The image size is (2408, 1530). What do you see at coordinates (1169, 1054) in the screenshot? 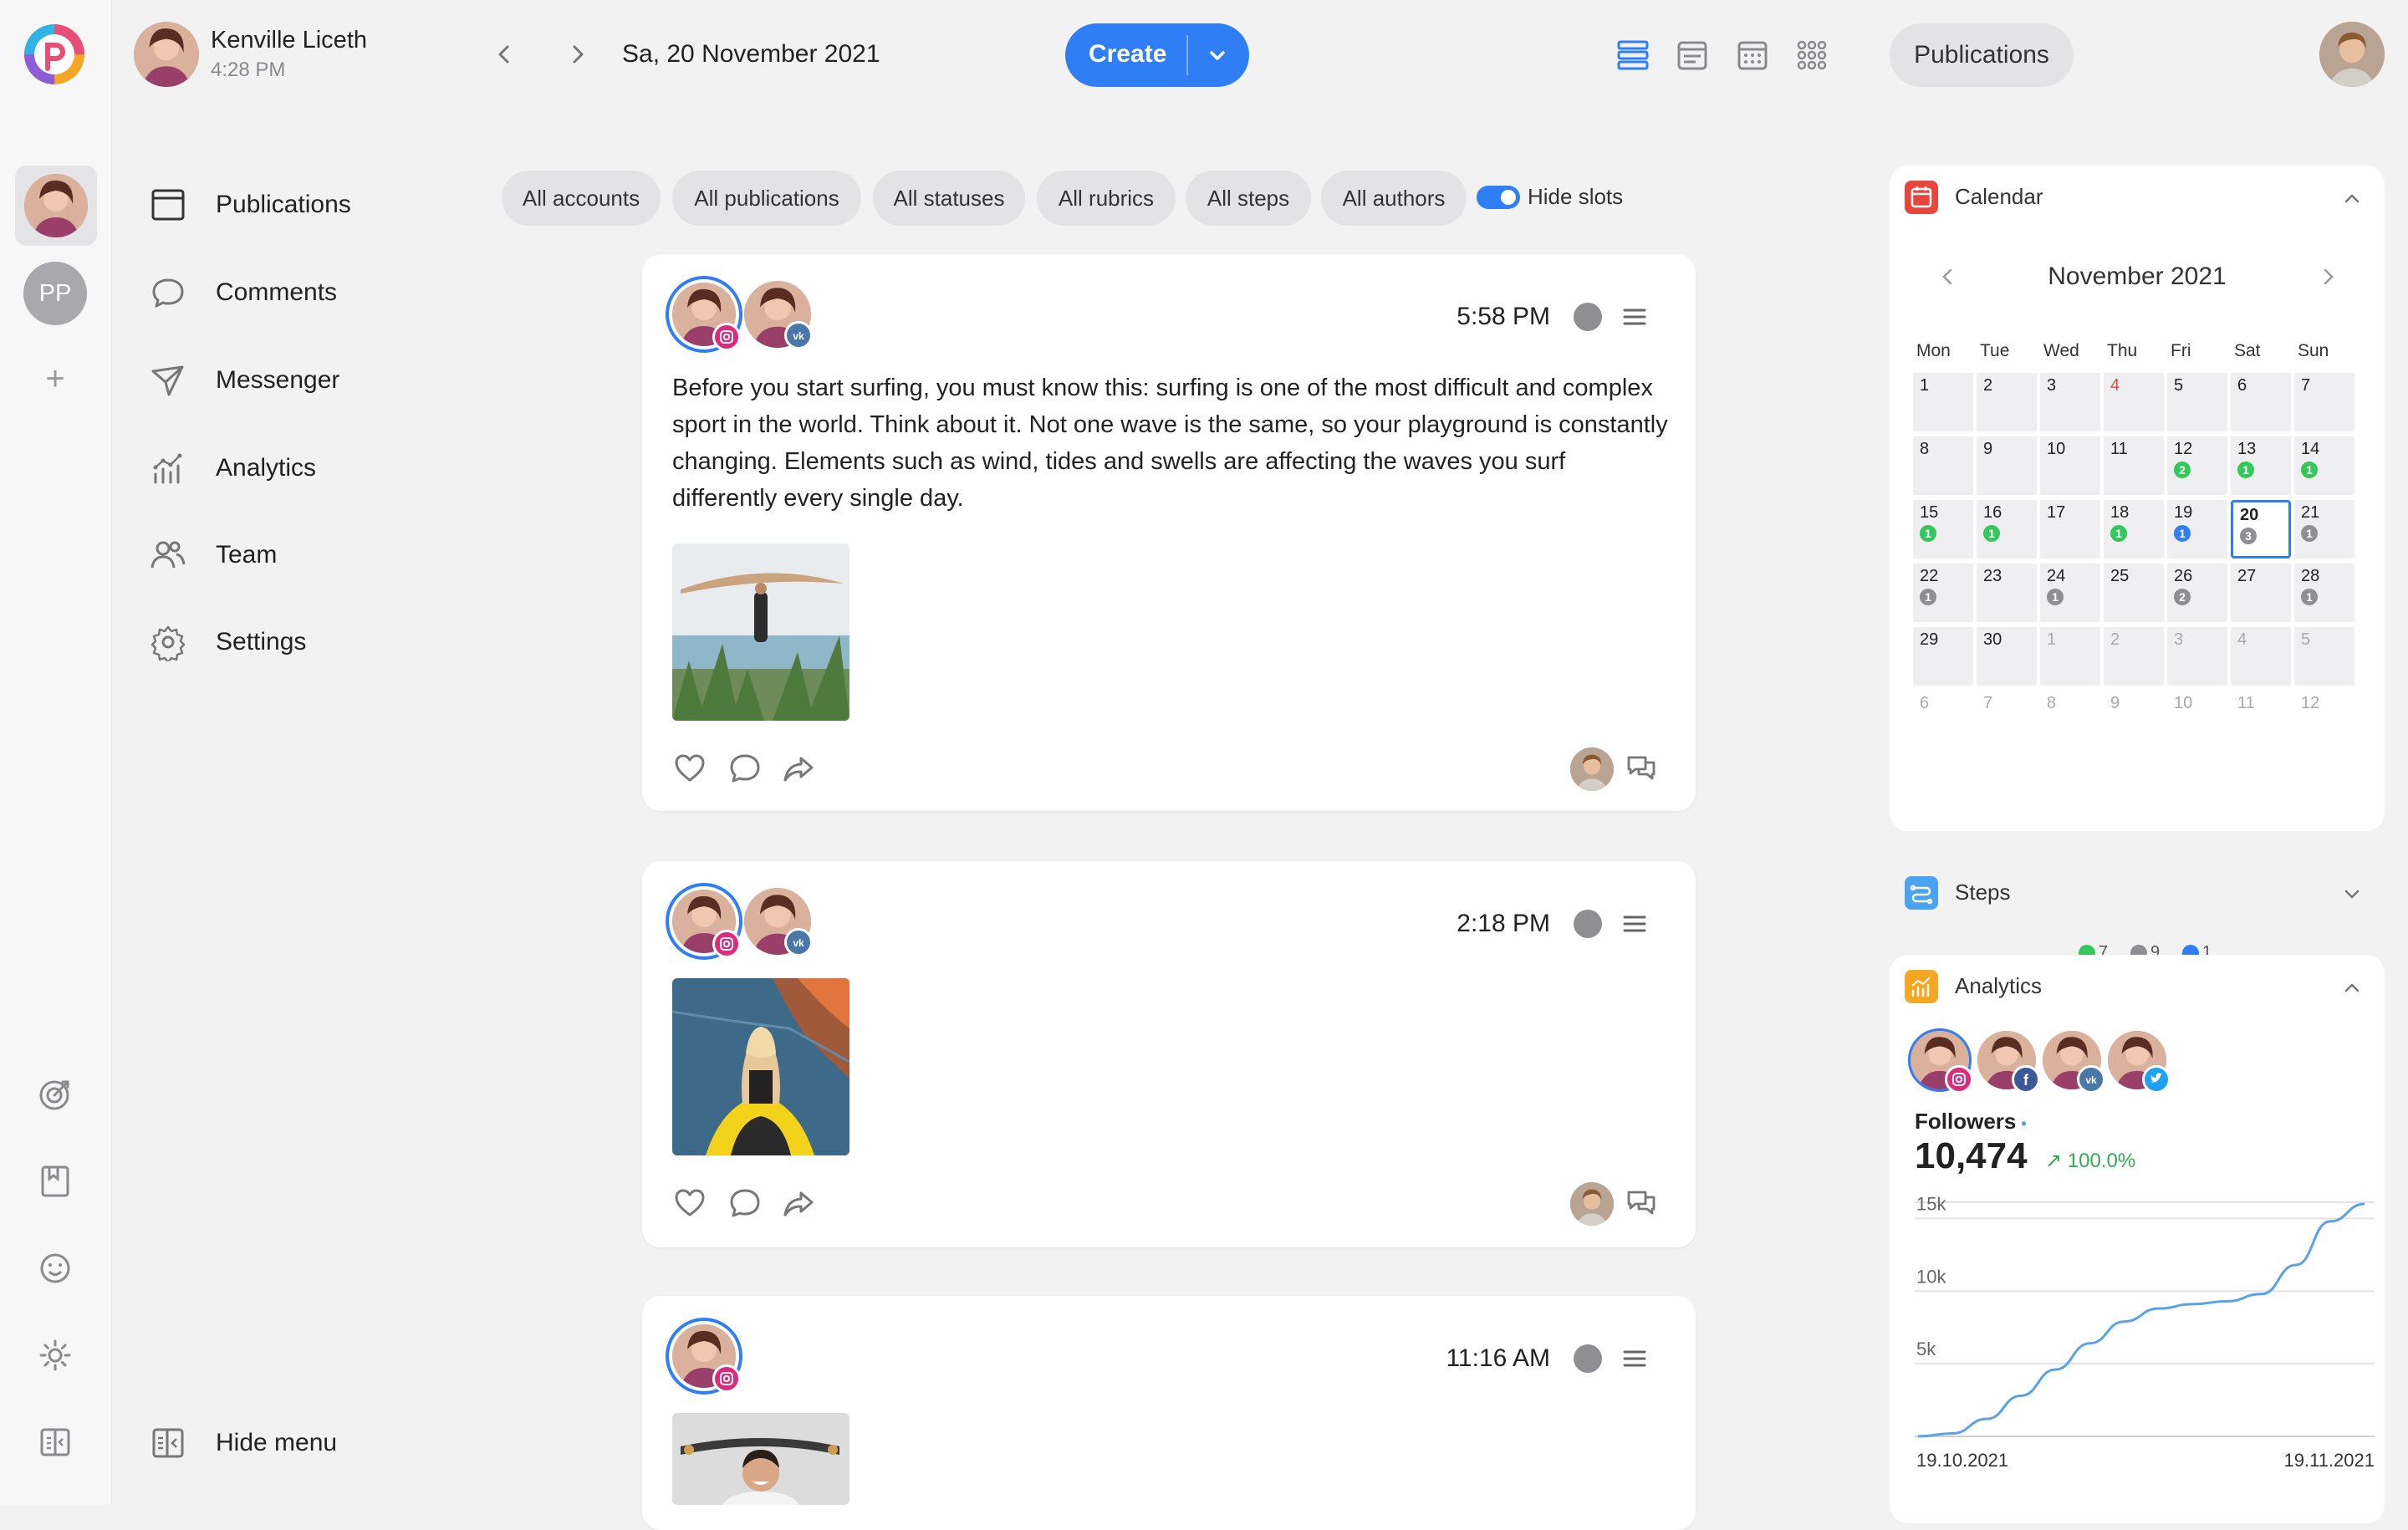
I see `post-card: vk 2:18 PM` at bounding box center [1169, 1054].